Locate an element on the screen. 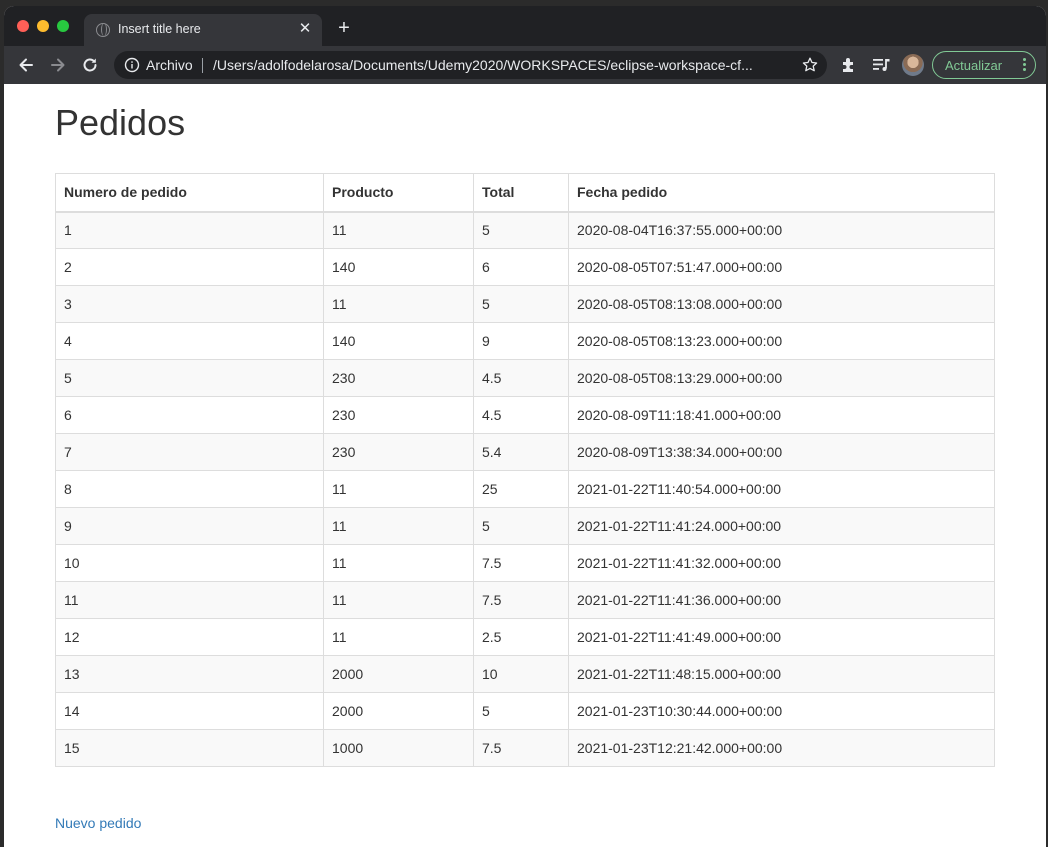 Image resolution: width=1048 pixels, height=847 pixels. profile-avatar is located at coordinates (913, 65).